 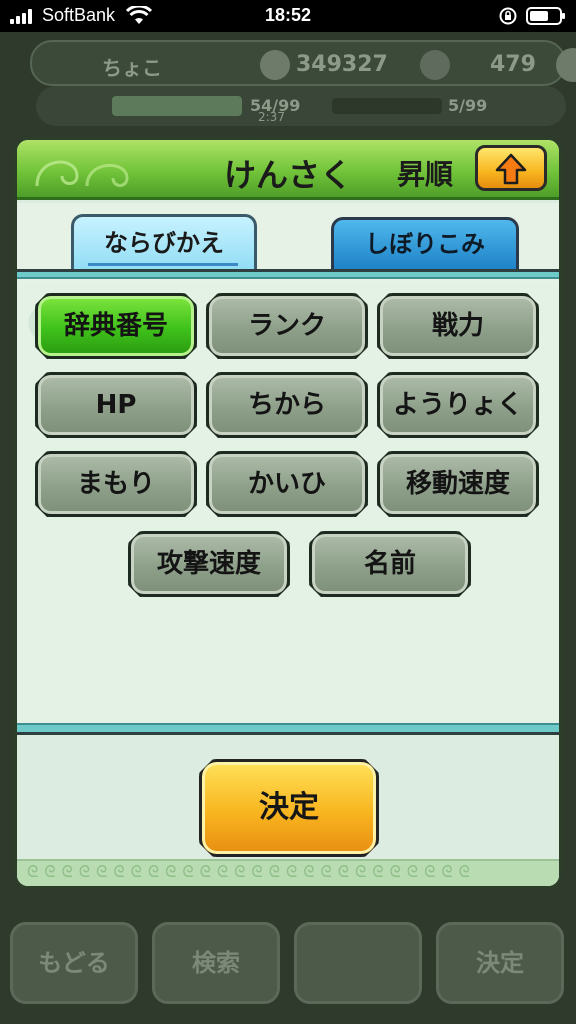 I want to click on tab-filter: しぼりこみ, so click(x=425, y=243).